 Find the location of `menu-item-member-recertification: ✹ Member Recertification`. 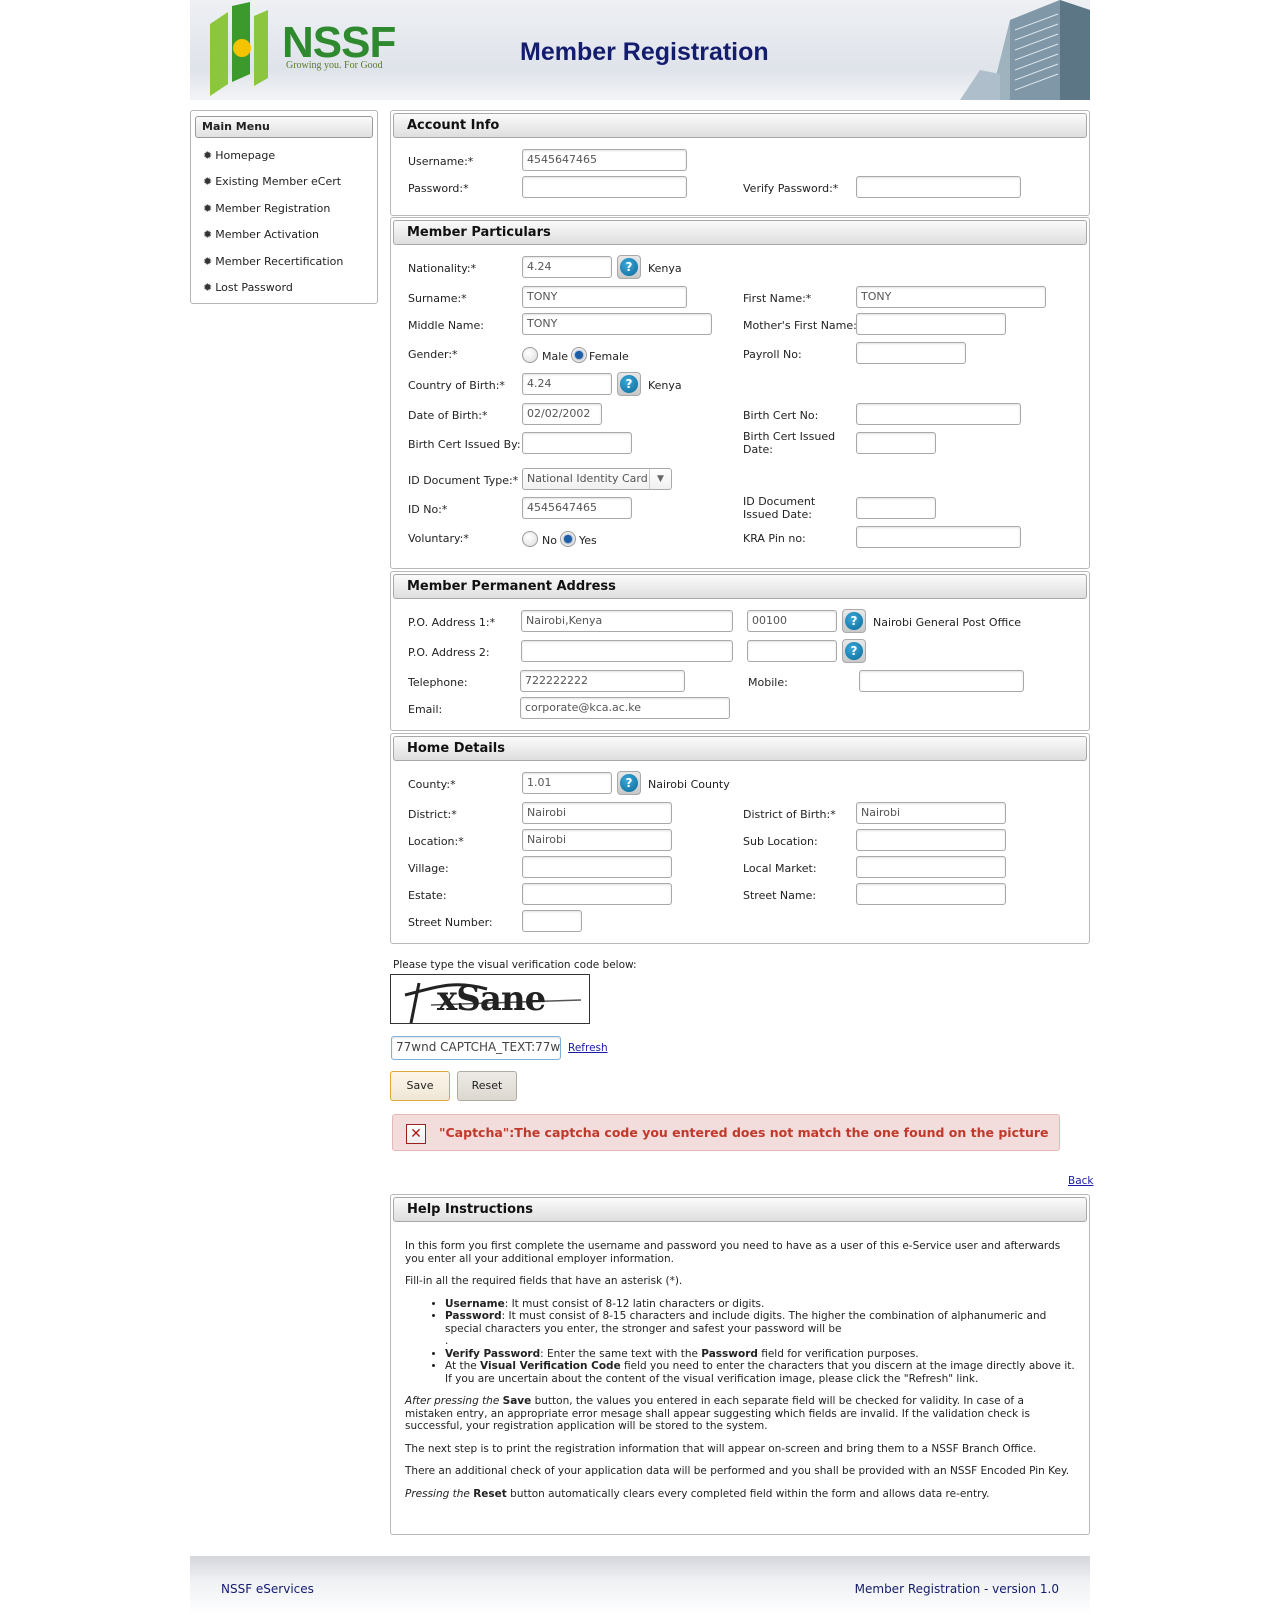

menu-item-member-recertification: ✹ Member Recertification is located at coordinates (284, 261).